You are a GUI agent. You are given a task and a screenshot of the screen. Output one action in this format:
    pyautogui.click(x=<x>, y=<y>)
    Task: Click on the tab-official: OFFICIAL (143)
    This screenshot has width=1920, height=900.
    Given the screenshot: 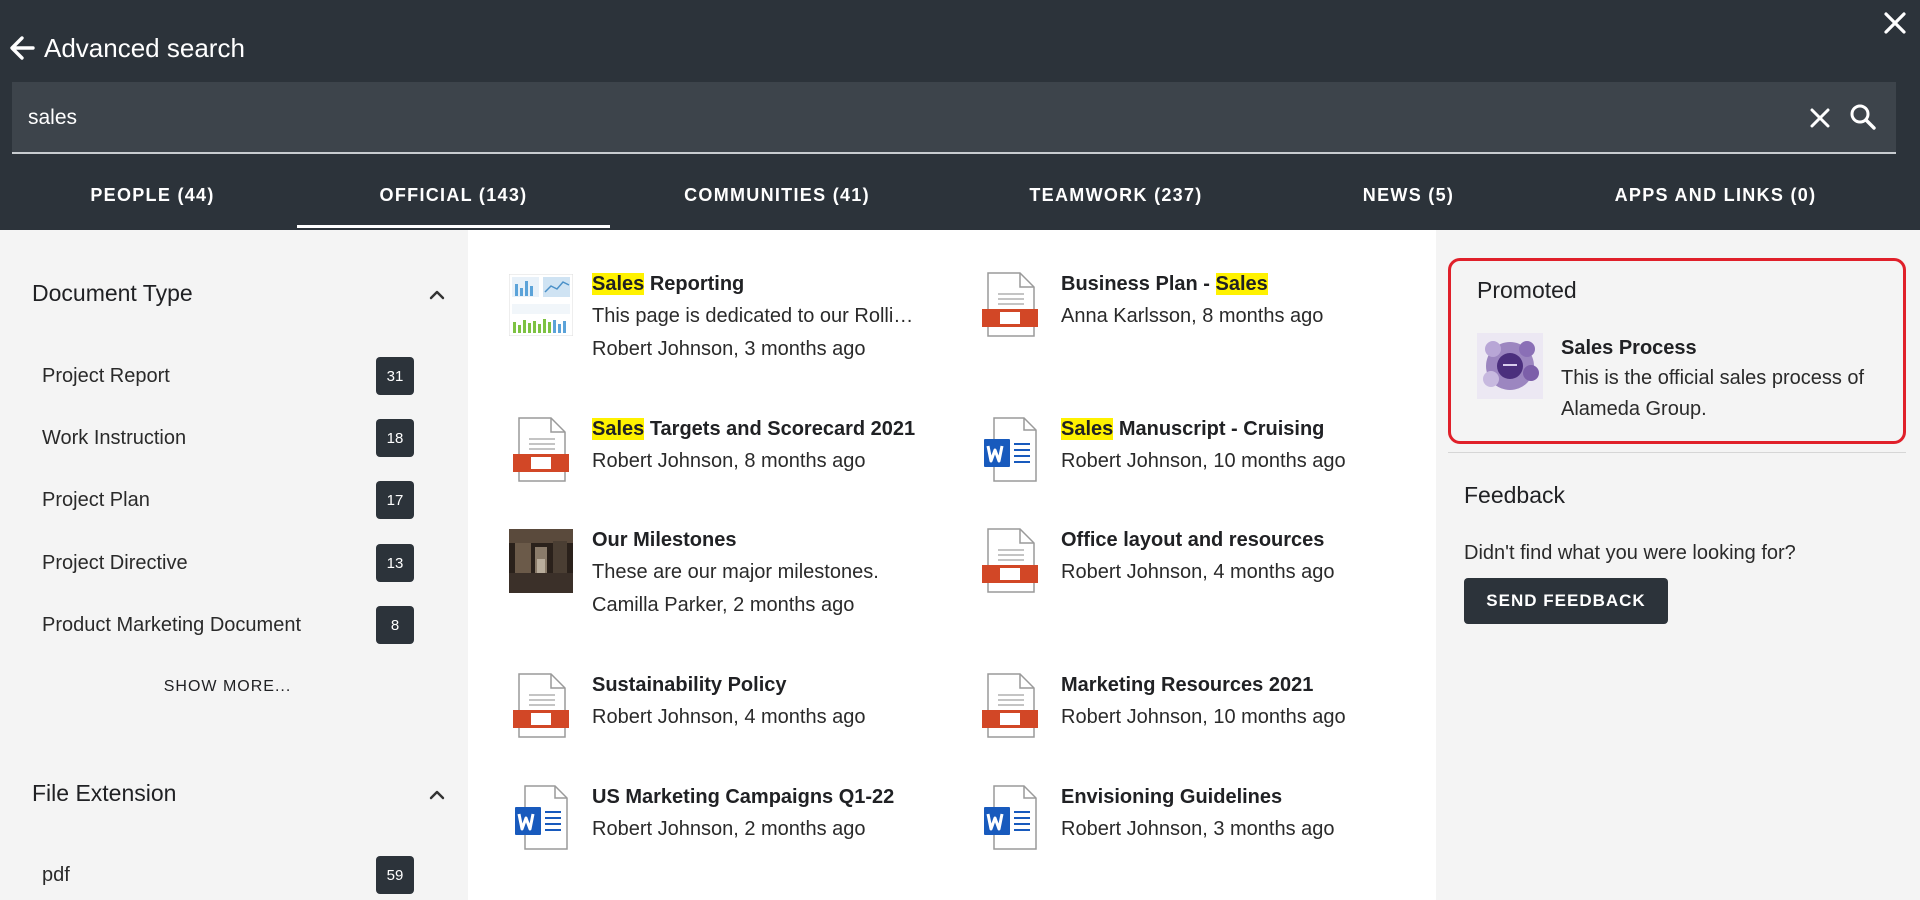 What is the action you would take?
    pyautogui.click(x=453, y=195)
    